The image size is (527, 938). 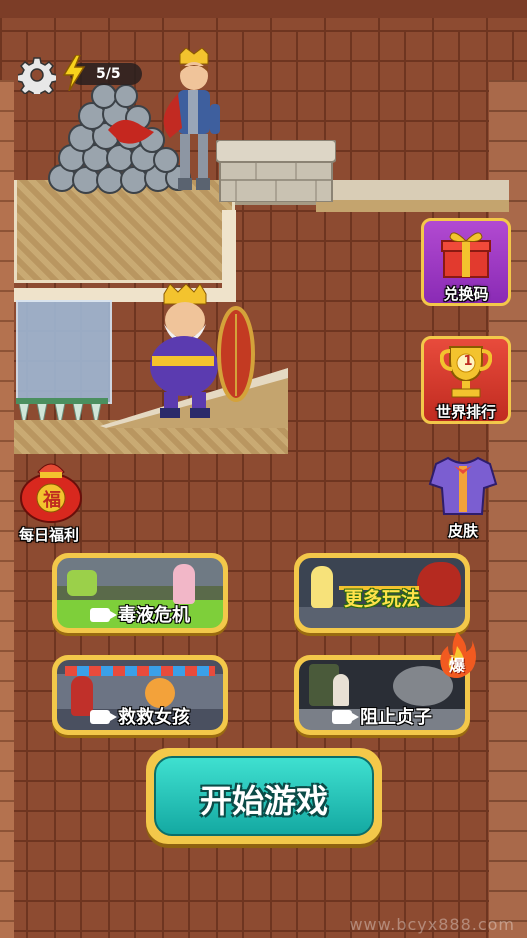 I want to click on world-rank-label: 世界排行, so click(x=465, y=412).